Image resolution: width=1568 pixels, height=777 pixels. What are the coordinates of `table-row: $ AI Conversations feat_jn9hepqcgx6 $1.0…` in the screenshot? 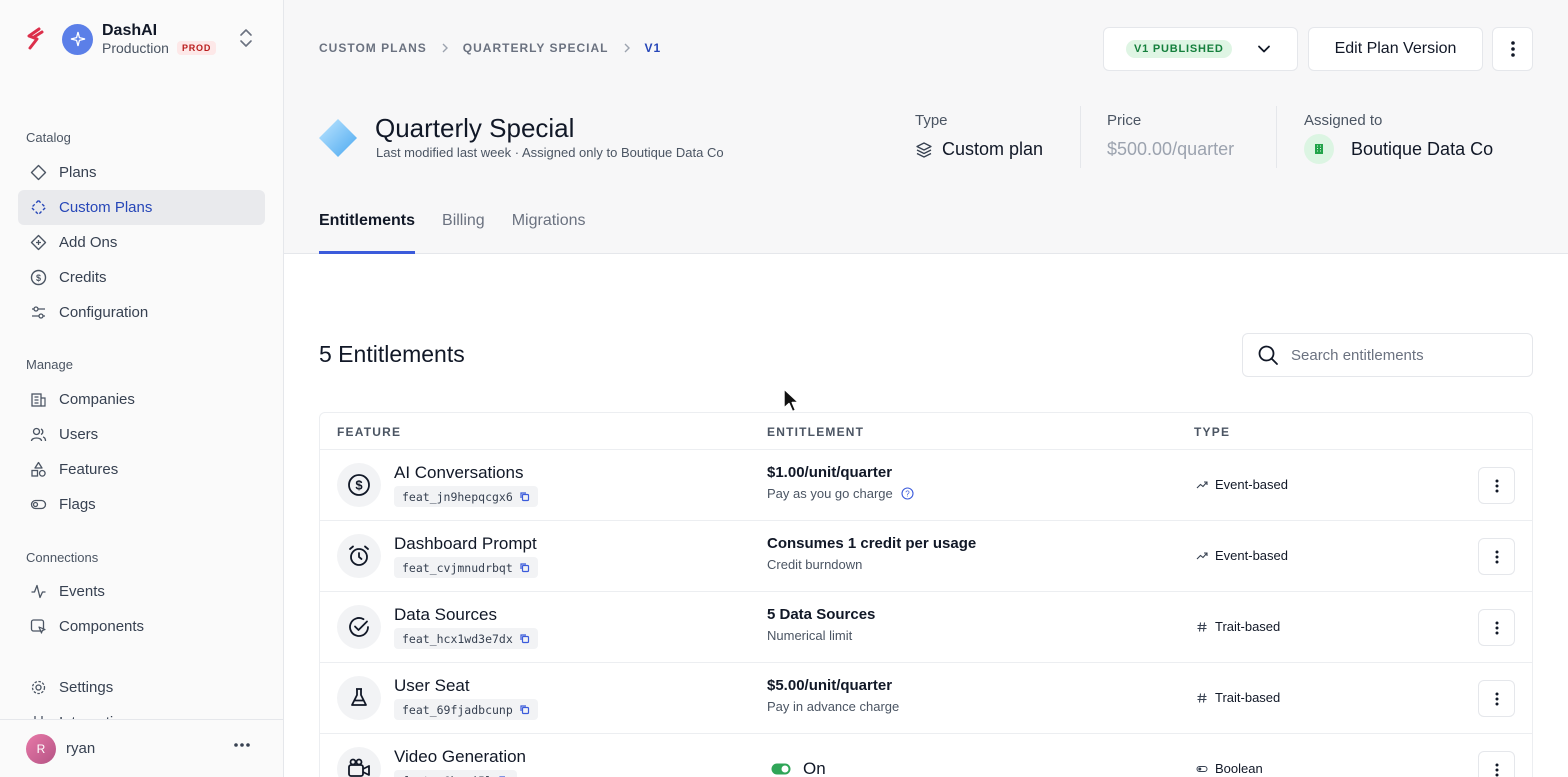 It's located at (926, 485).